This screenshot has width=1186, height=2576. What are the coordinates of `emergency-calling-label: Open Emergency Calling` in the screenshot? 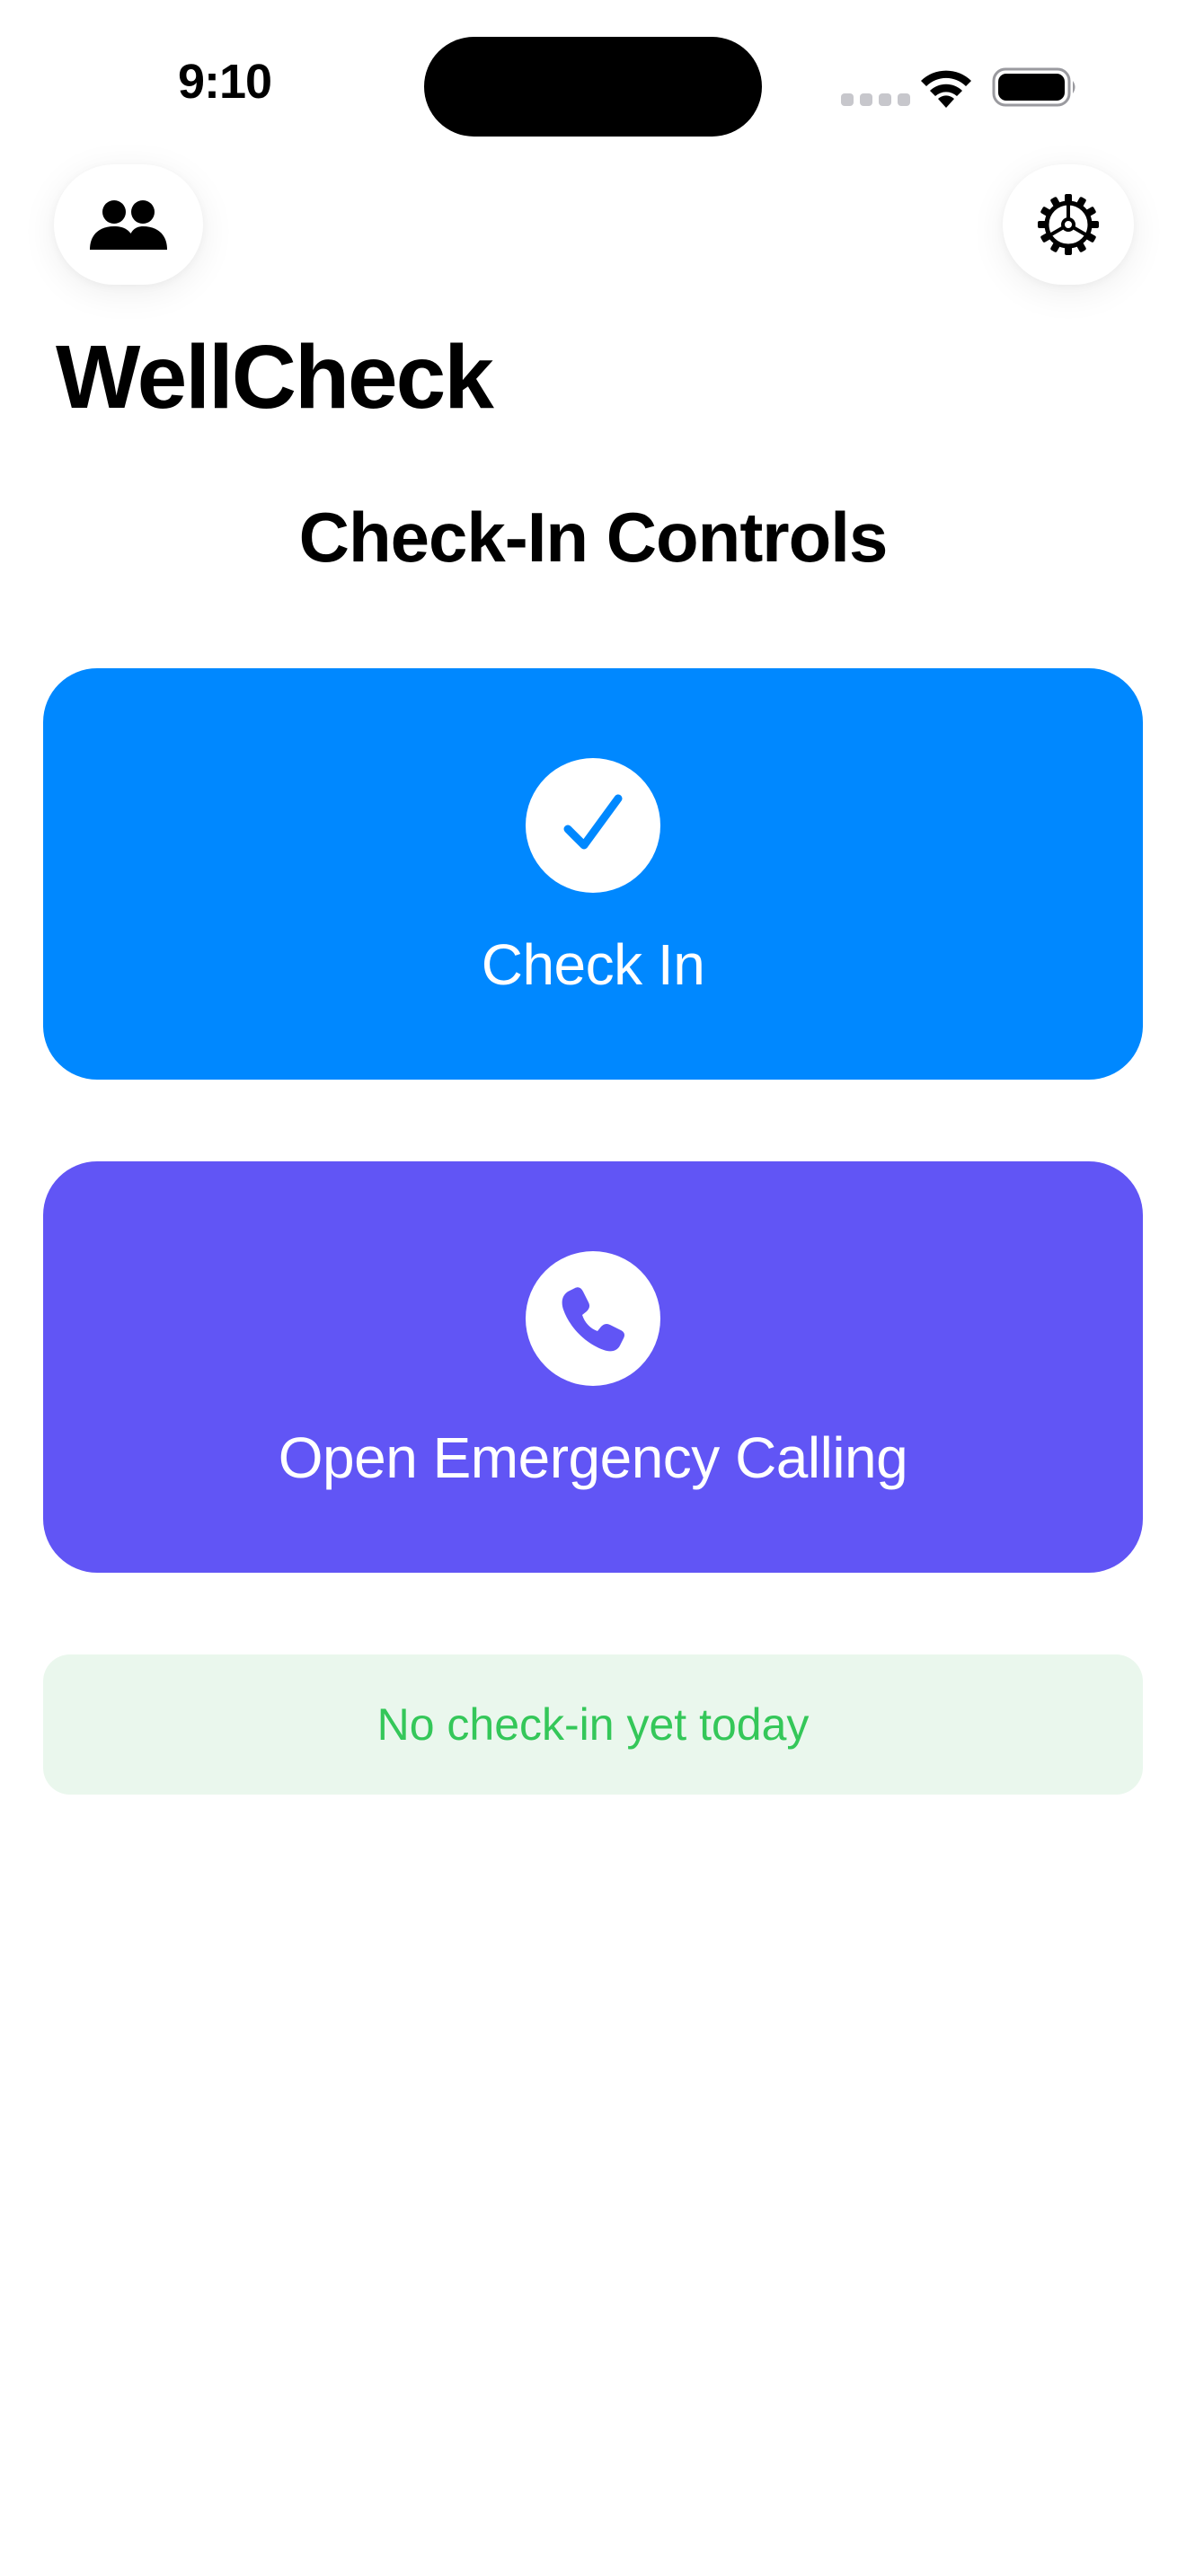 It's located at (593, 1457).